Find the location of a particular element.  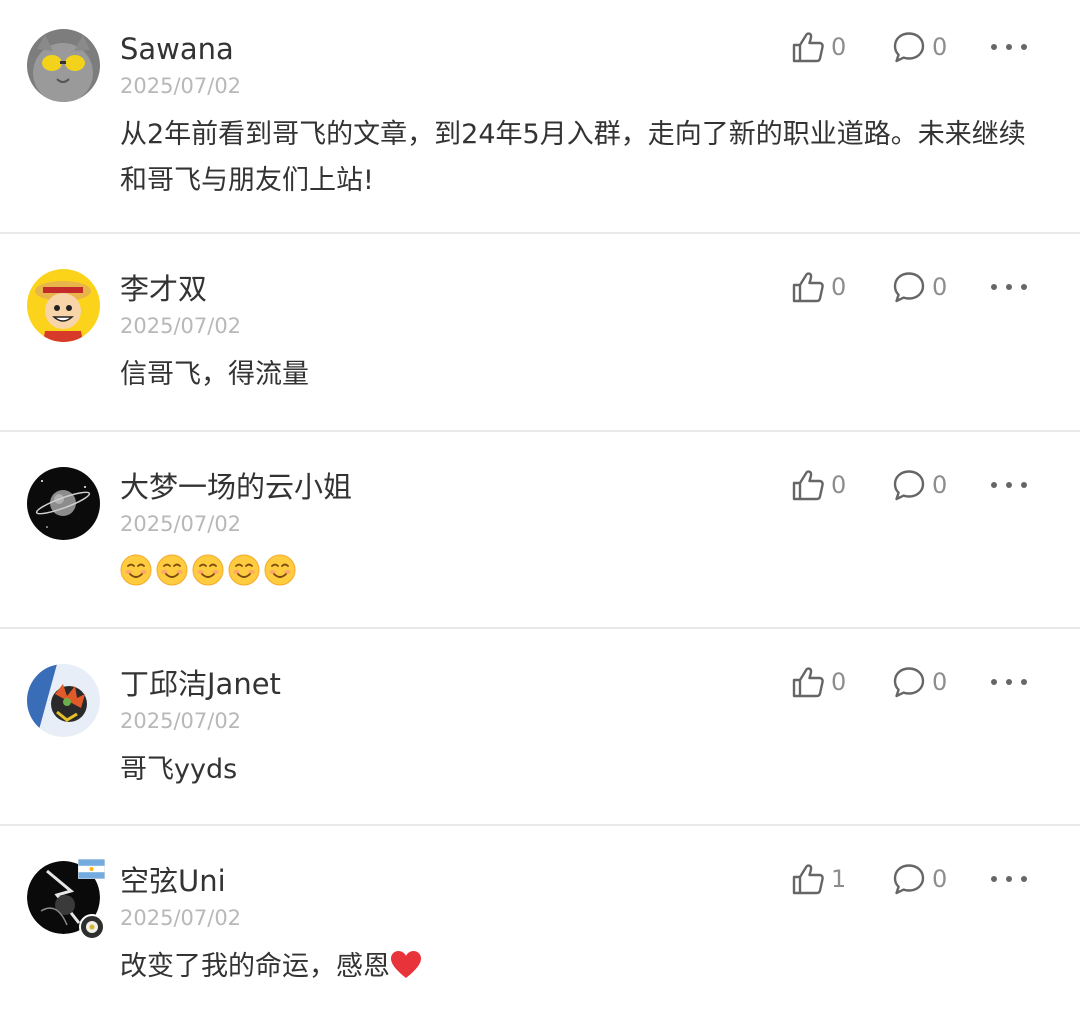

like-count: 1 is located at coordinates (839, 879).